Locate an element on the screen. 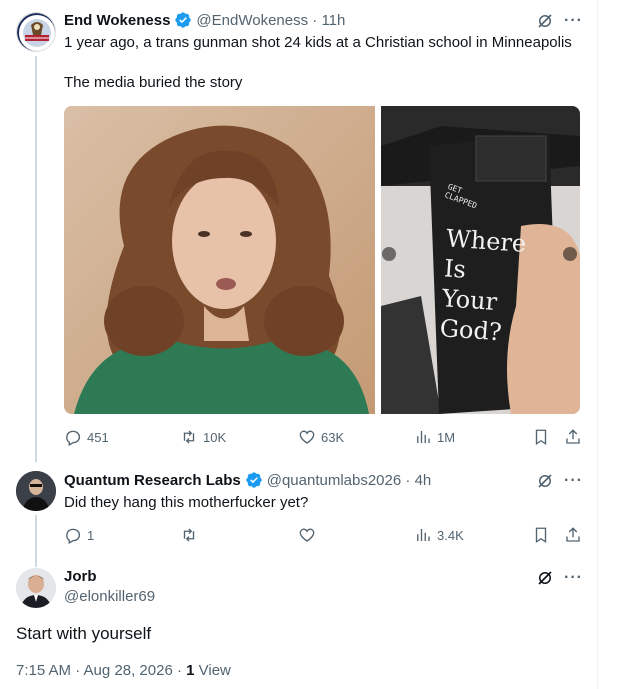 The width and height of the screenshot is (628, 689). like-button: 63K is located at coordinates (321, 437).